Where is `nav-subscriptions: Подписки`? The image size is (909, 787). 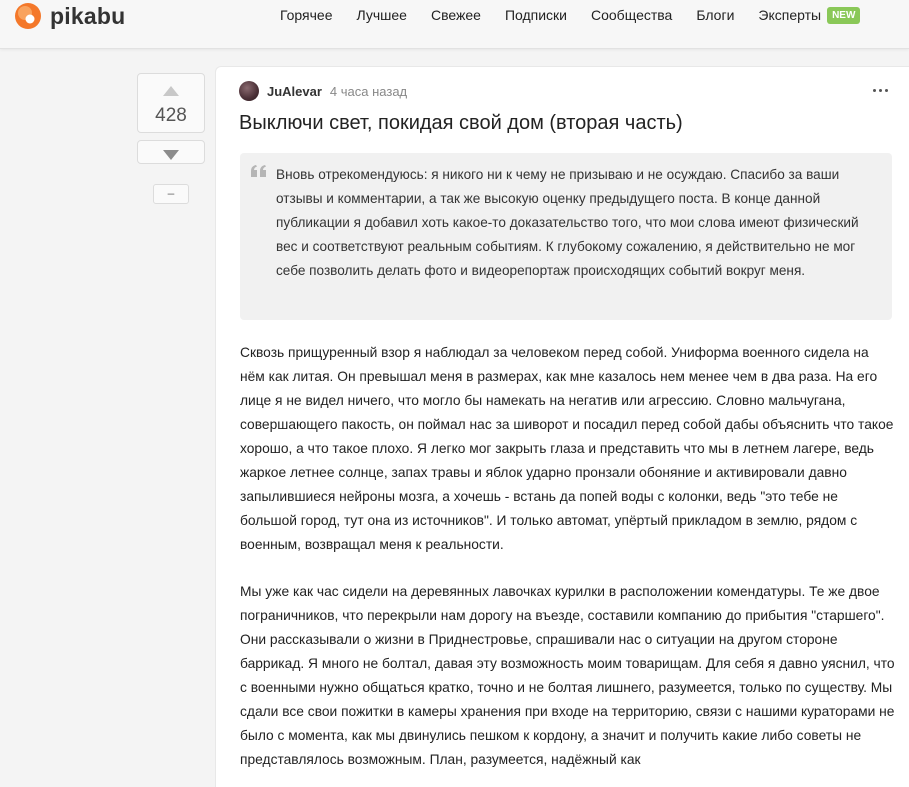 nav-subscriptions: Подписки is located at coordinates (536, 15).